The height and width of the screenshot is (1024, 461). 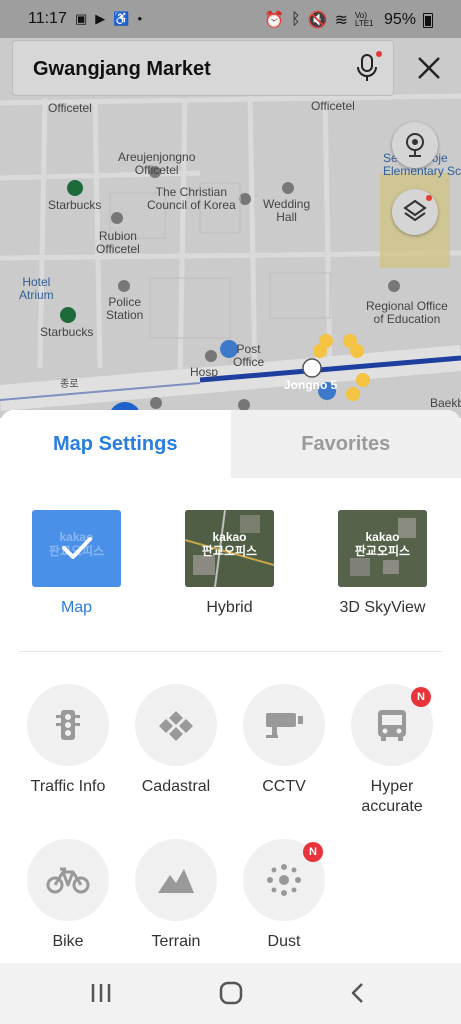 I want to click on map-label-officetel-right: Officetel, so click(x=333, y=106).